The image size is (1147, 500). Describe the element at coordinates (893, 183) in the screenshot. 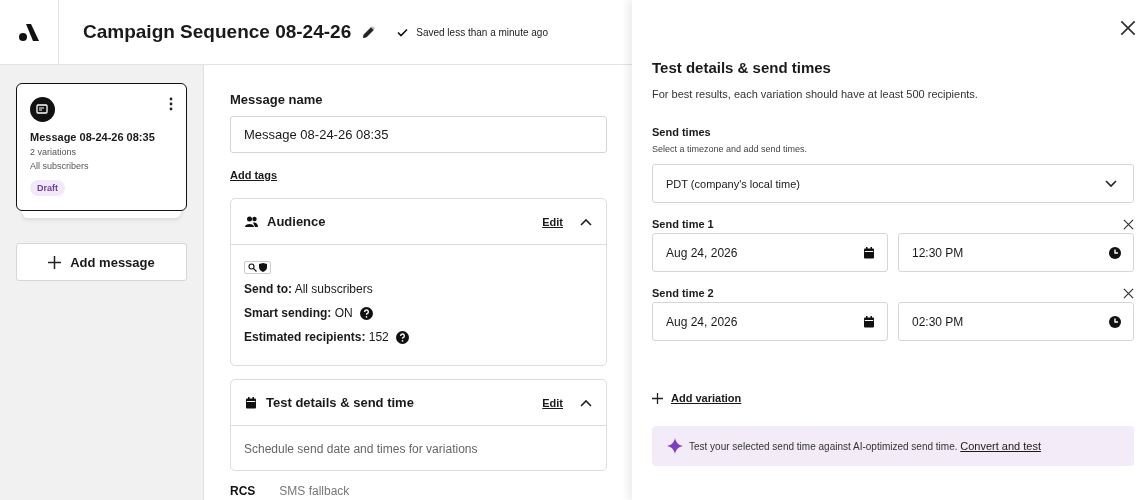

I see `timezone-select: PDT (company's local time)` at that location.